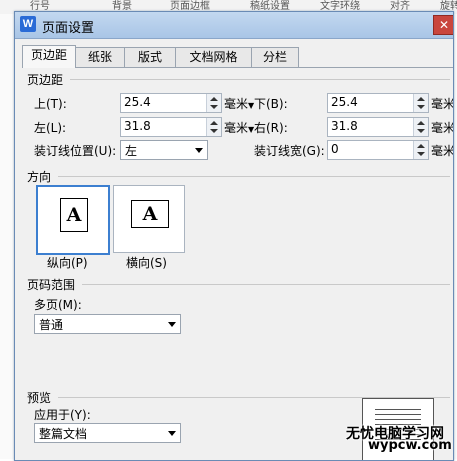  I want to click on close-button: ✕, so click(443, 25).